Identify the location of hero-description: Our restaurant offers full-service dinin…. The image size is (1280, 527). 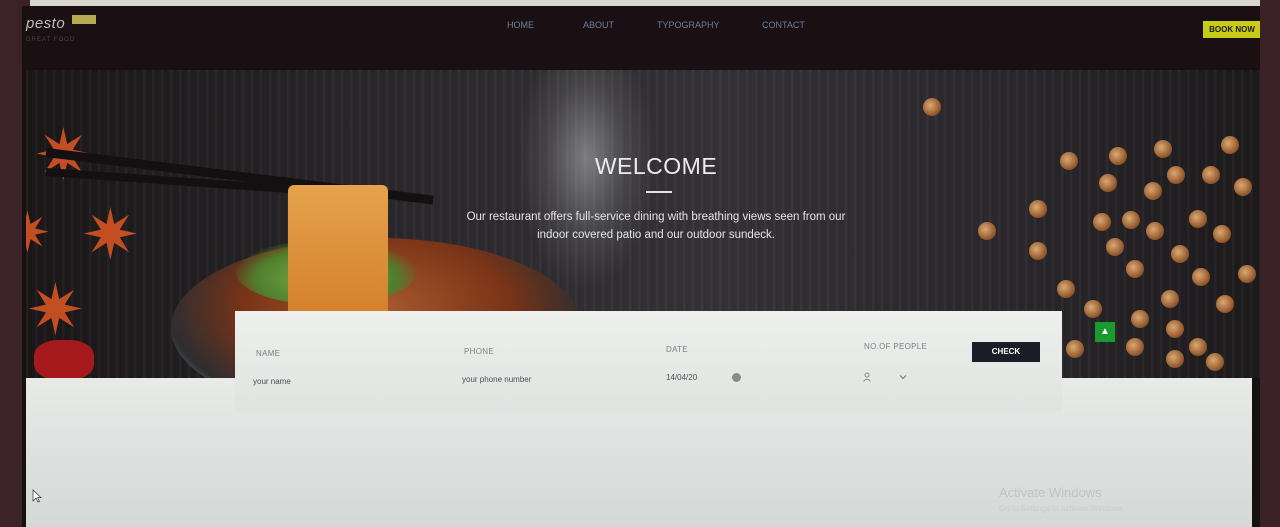
(656, 226).